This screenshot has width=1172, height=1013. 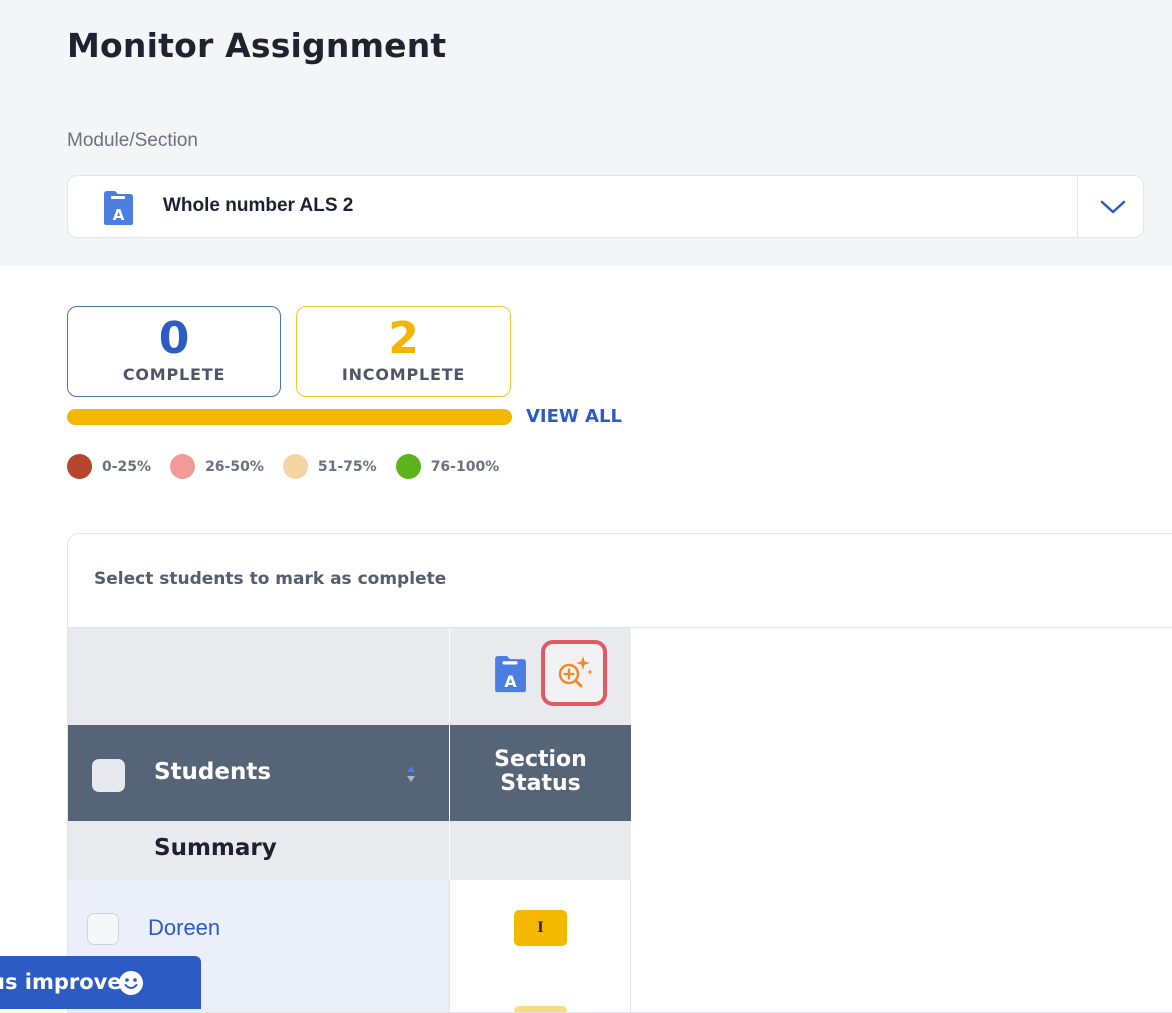 What do you see at coordinates (258, 205) in the screenshot?
I see `selected-module-text: Whole number ALS 2` at bounding box center [258, 205].